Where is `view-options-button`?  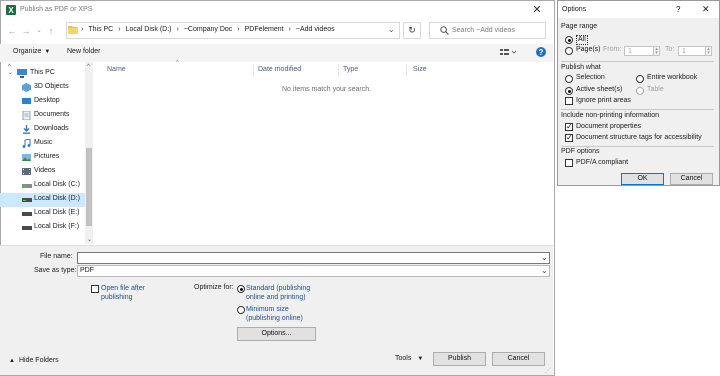
view-options-button is located at coordinates (508, 52).